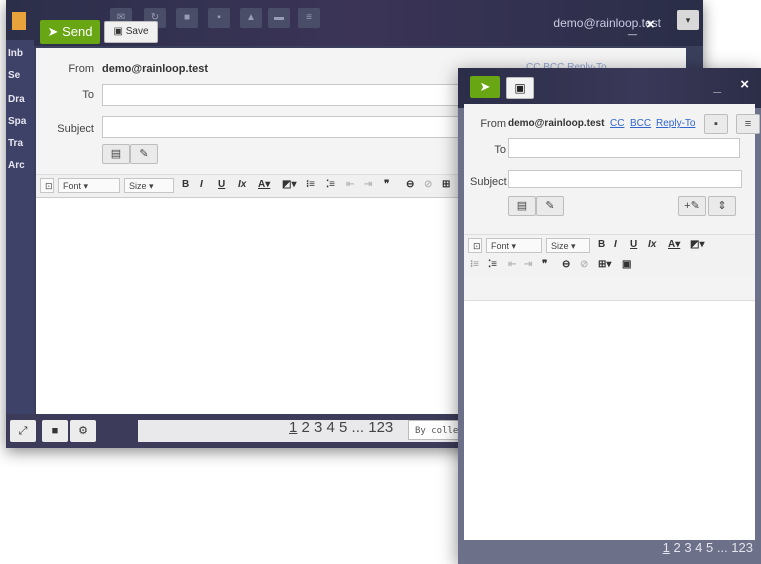 The image size is (761, 564). I want to click on small-to-field, so click(624, 148).